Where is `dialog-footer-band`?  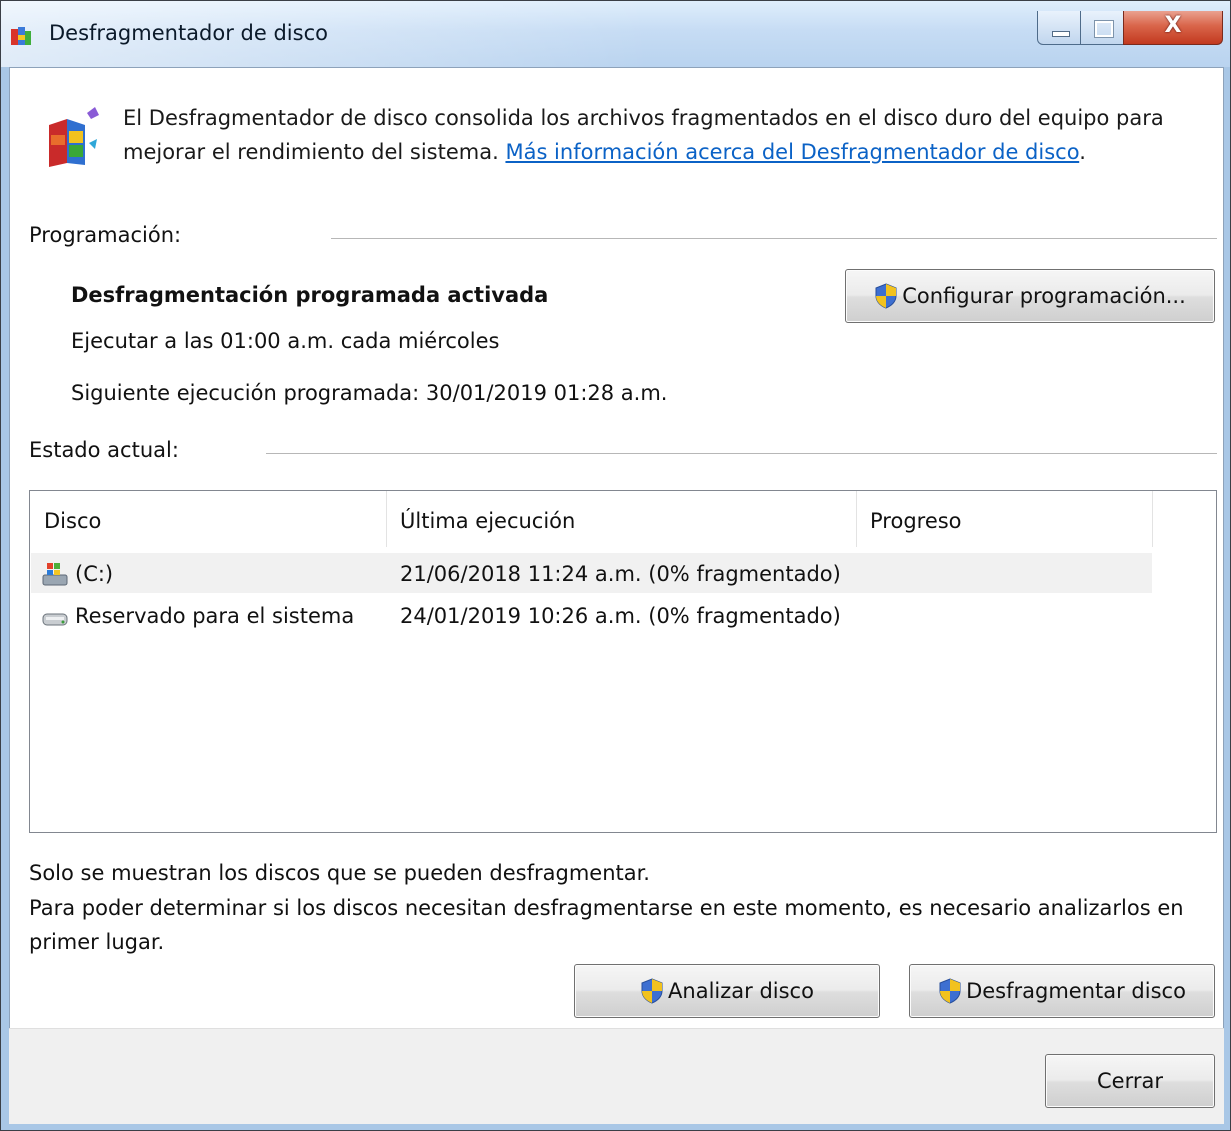
dialog-footer-band is located at coordinates (616, 1076).